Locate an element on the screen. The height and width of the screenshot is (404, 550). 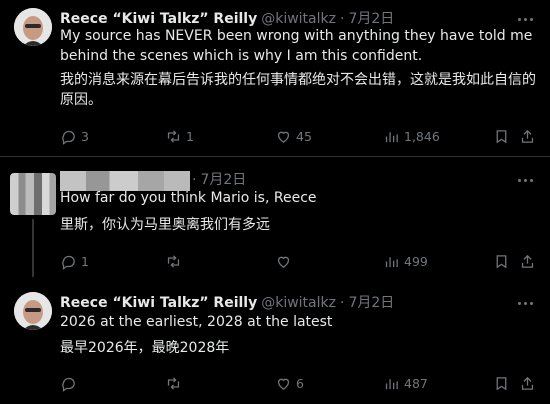
tweet-actions: 6 487 is located at coordinates (298, 385).